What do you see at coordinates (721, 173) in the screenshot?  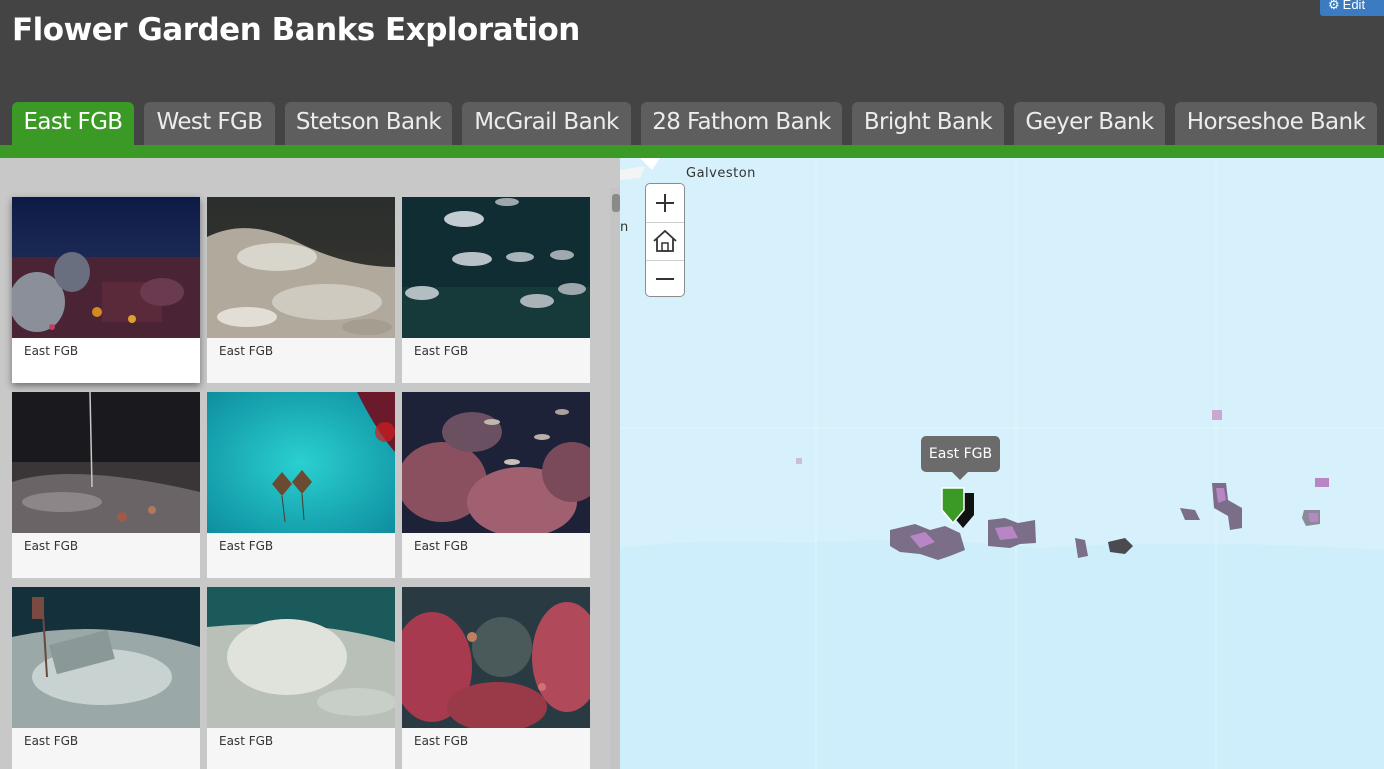 I see `map-place-label: Galveston` at bounding box center [721, 173].